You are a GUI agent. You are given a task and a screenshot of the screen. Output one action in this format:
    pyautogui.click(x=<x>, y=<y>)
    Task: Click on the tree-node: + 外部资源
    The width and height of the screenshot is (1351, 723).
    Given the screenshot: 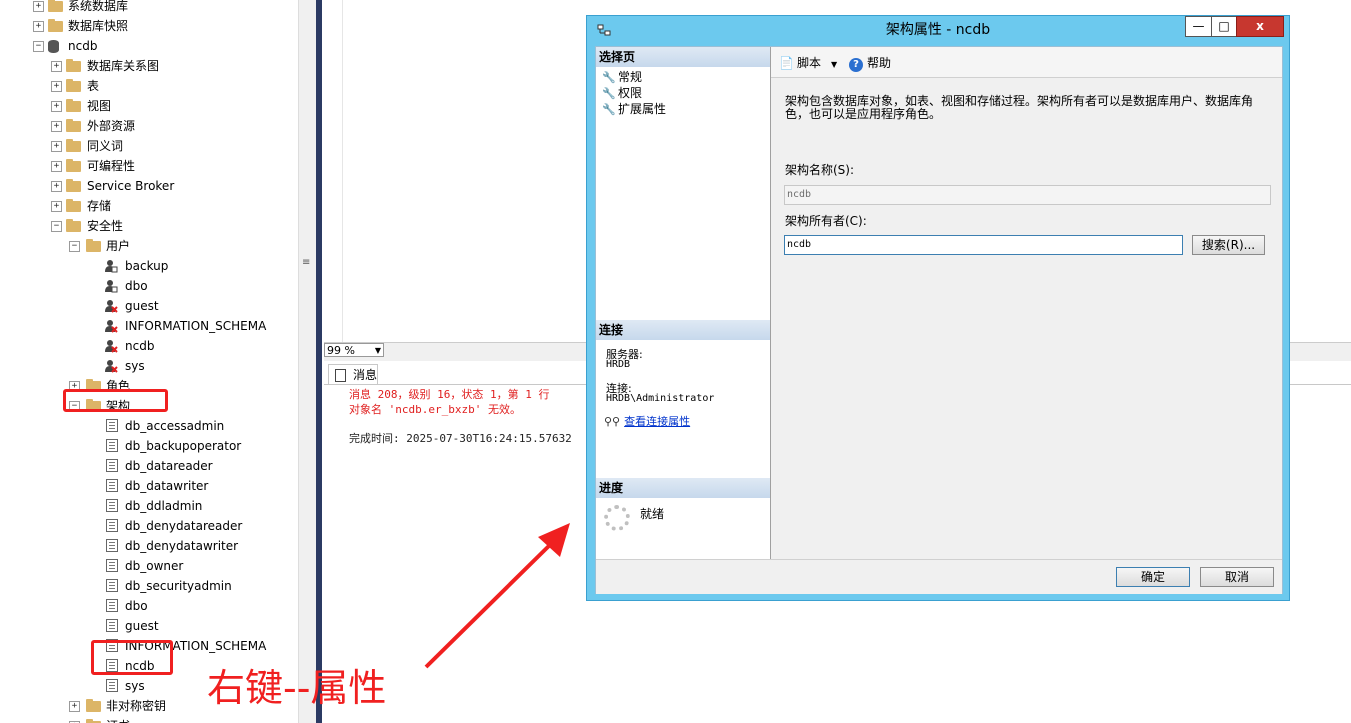 What is the action you would take?
    pyautogui.click(x=149, y=126)
    